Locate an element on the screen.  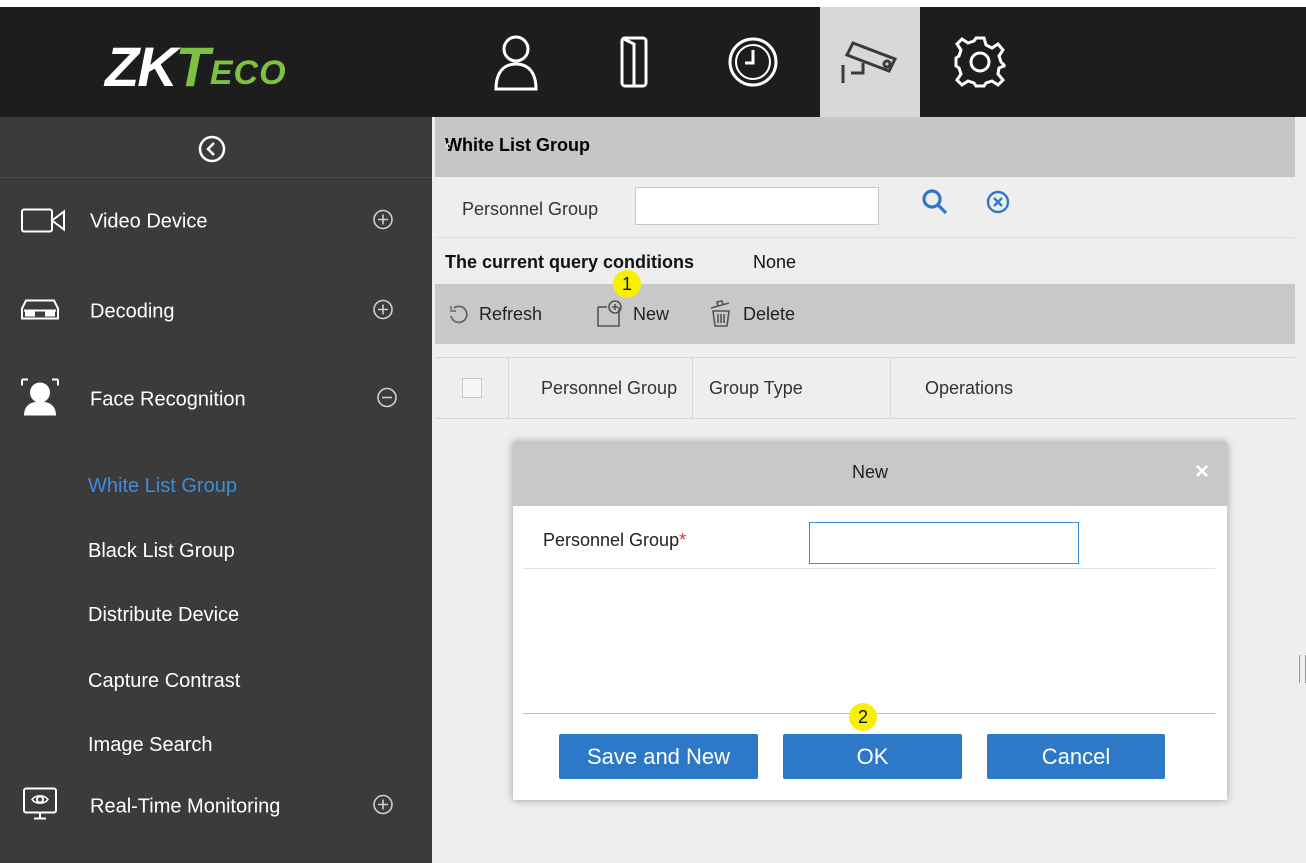
dialog-title: New is located at coordinates (869, 472).